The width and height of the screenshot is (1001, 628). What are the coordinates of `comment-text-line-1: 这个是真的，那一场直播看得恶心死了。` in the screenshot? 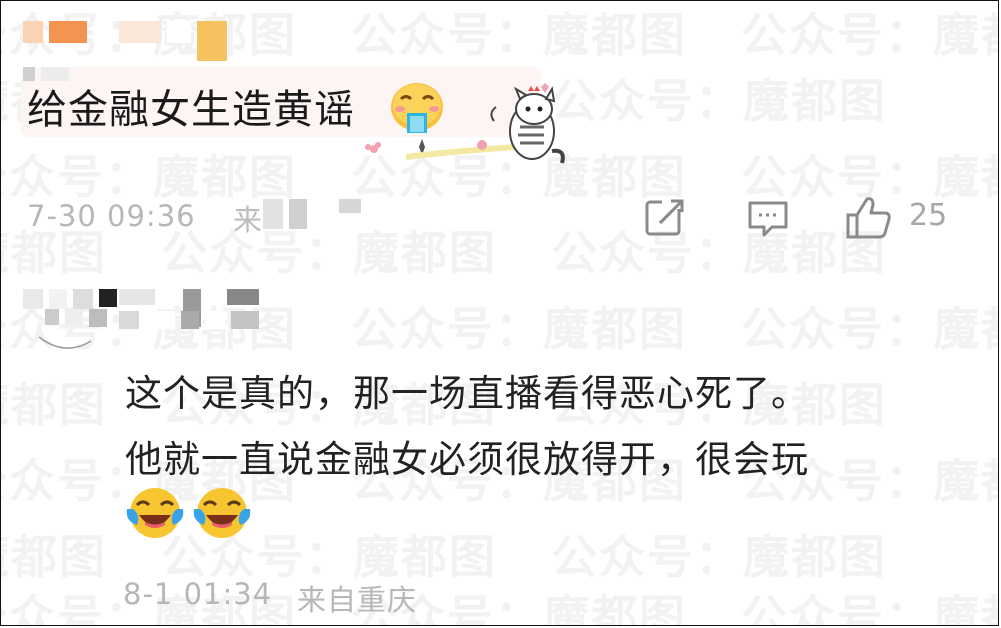 It's located at (467, 393).